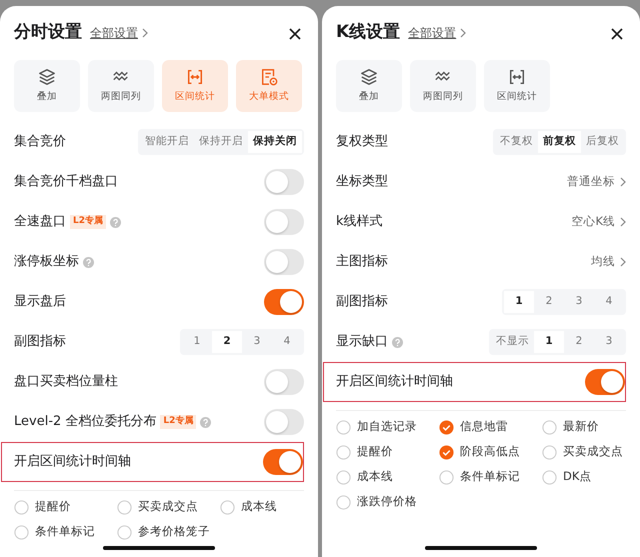  Describe the element at coordinates (66, 182) in the screenshot. I see `setting-label: 集合竞价千档盘口` at that location.